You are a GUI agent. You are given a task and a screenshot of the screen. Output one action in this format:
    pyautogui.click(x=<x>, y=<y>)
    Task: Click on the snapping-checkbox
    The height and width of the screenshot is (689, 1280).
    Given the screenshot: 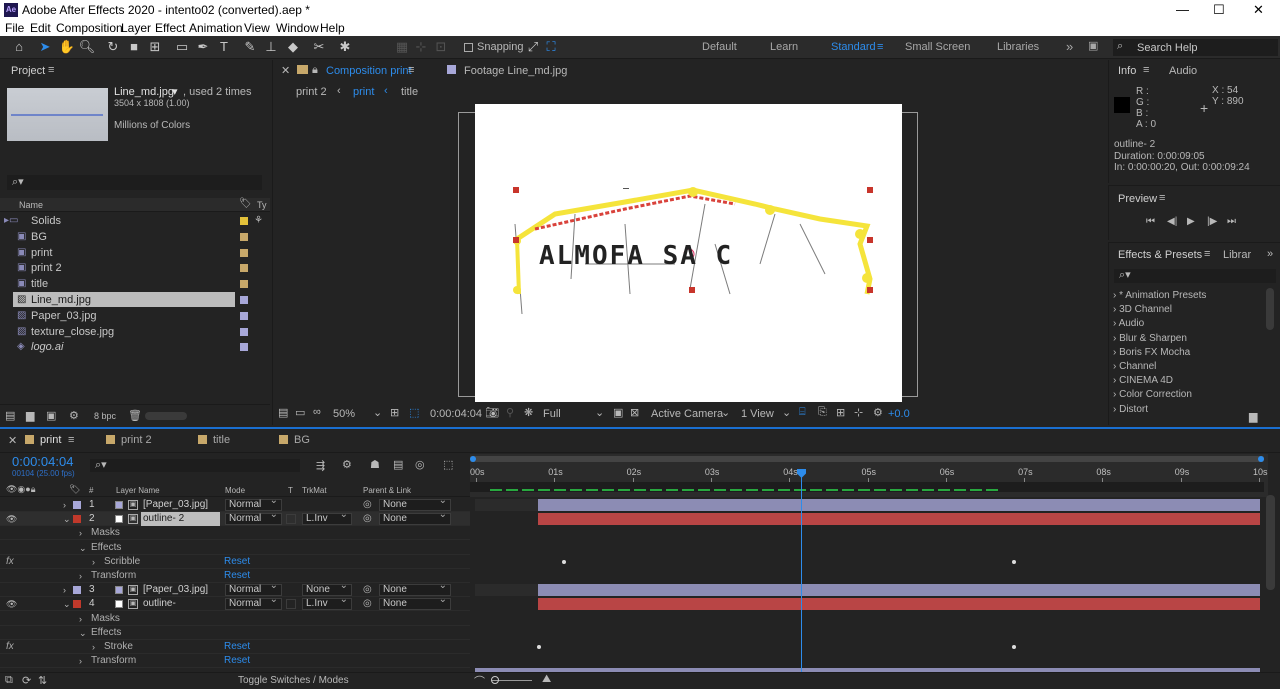 What is the action you would take?
    pyautogui.click(x=468, y=47)
    